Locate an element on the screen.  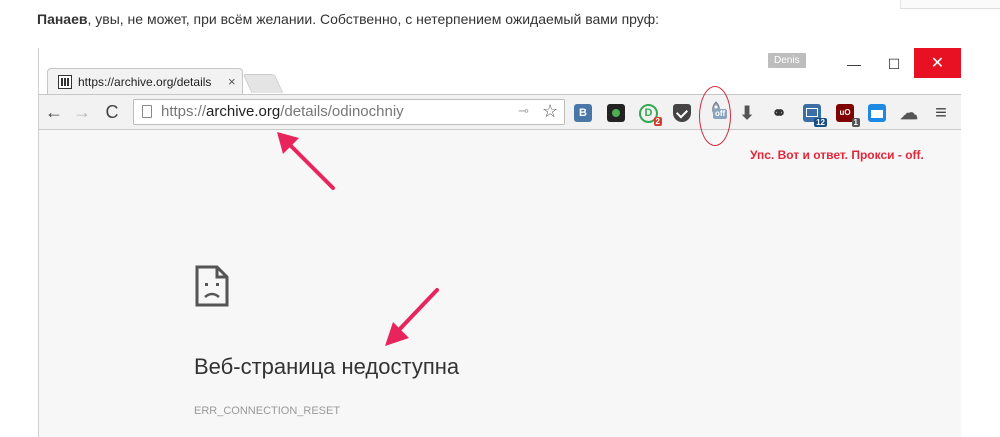
green-dot is located at coordinates (616, 113).